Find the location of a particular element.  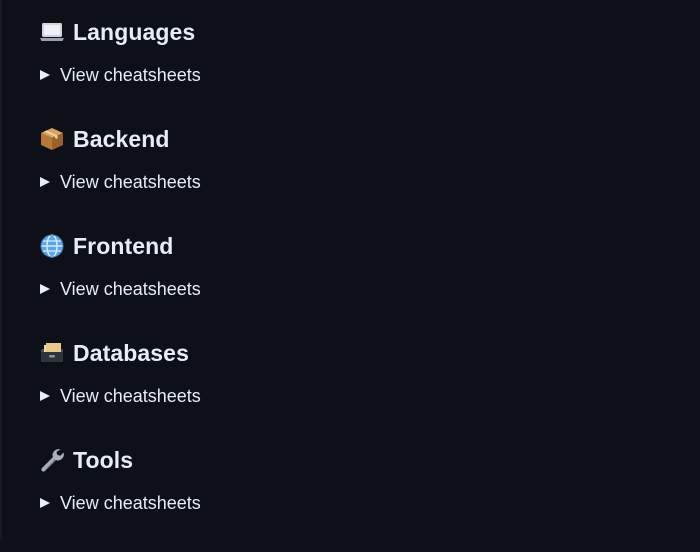

left-border is located at coordinates (1, 270).